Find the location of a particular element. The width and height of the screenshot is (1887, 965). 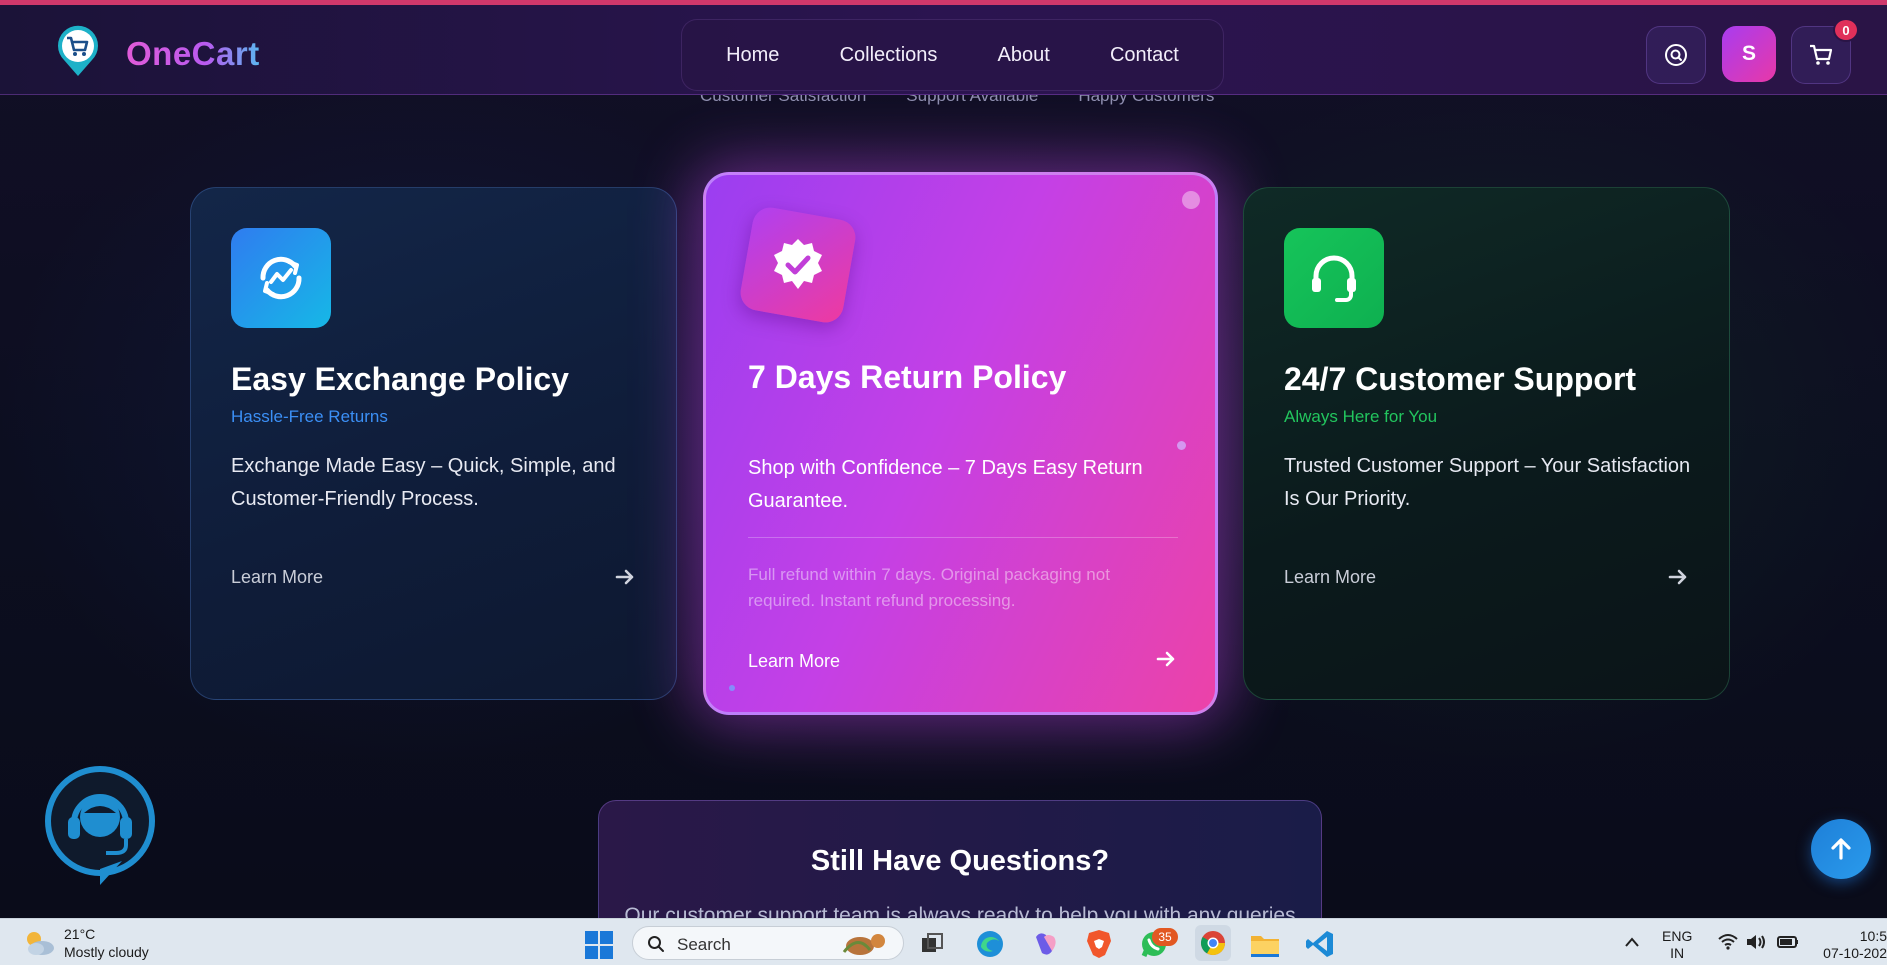

onecart-logo-icon is located at coordinates (78, 51).